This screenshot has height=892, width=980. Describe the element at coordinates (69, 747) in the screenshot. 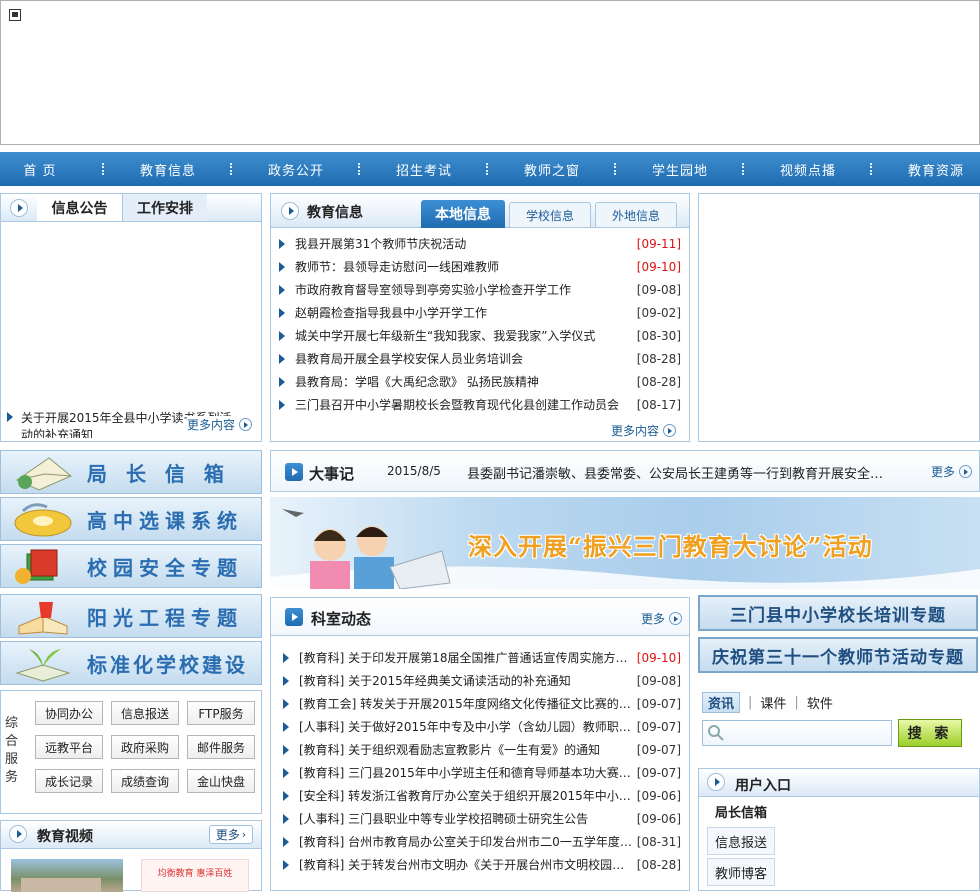

I see `service-button: 远教平台` at that location.